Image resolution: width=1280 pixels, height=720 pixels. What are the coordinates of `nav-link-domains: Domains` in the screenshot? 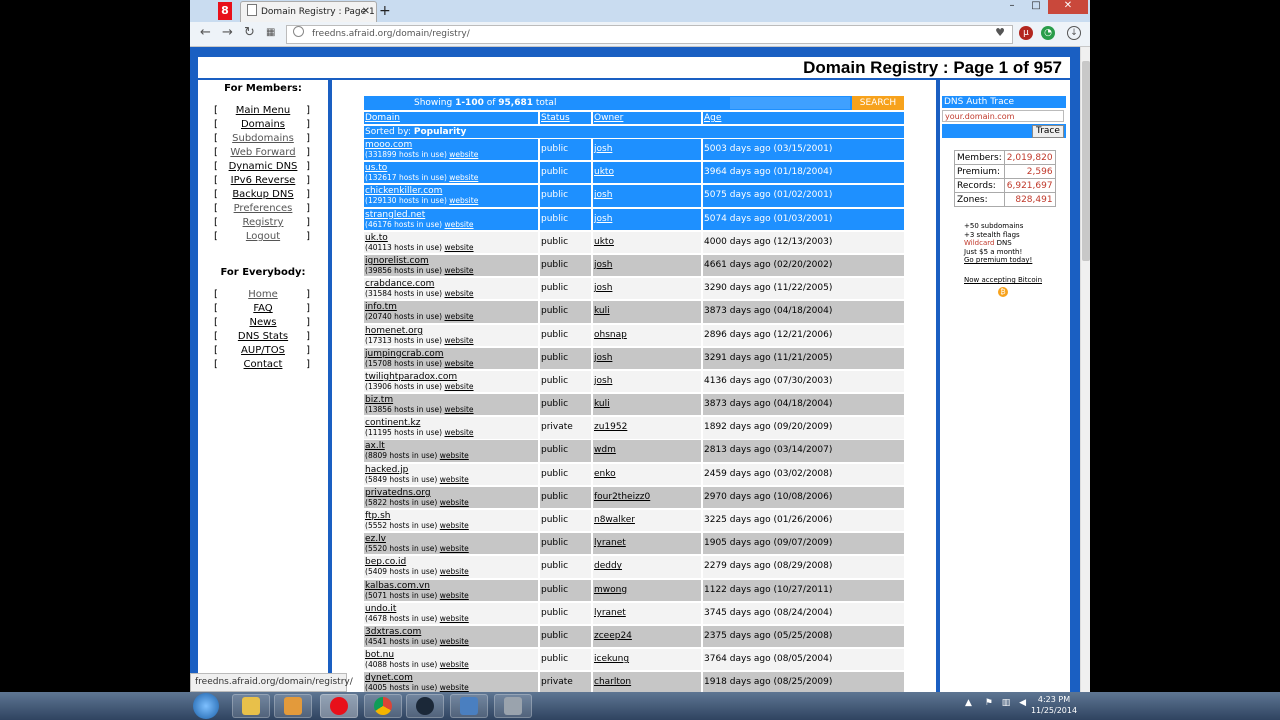 It's located at (263, 124).